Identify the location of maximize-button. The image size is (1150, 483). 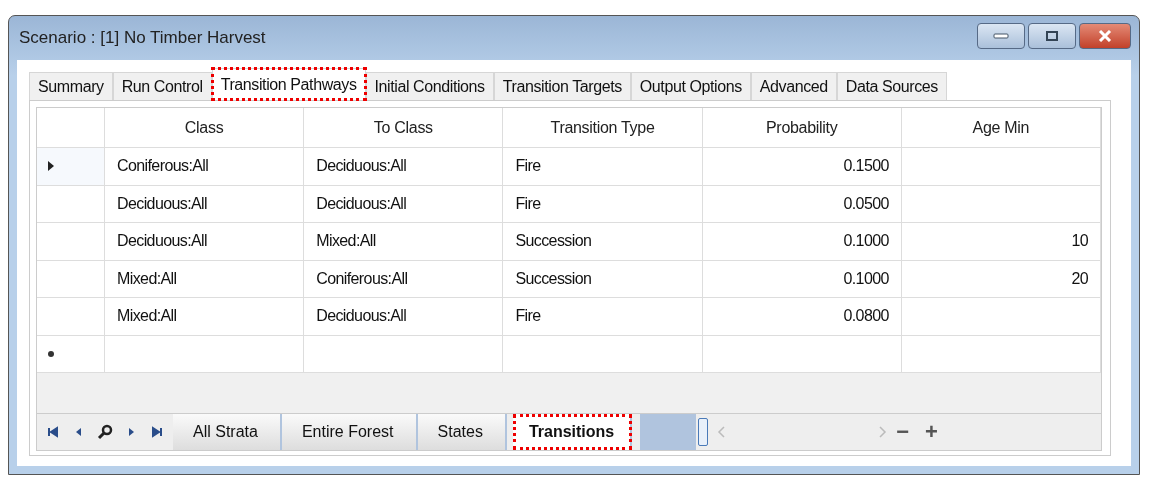
(1052, 36).